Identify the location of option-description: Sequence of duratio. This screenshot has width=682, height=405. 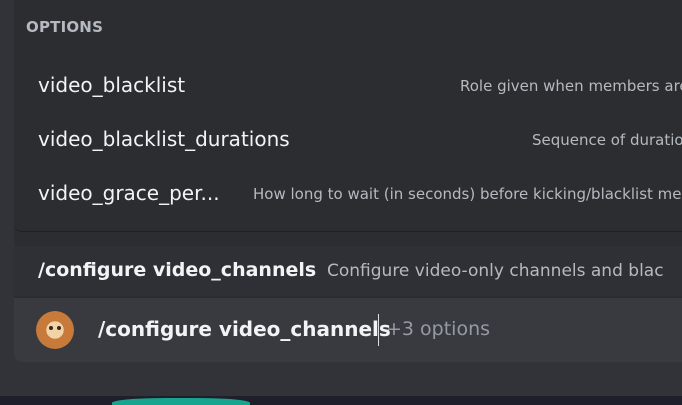
(607, 140).